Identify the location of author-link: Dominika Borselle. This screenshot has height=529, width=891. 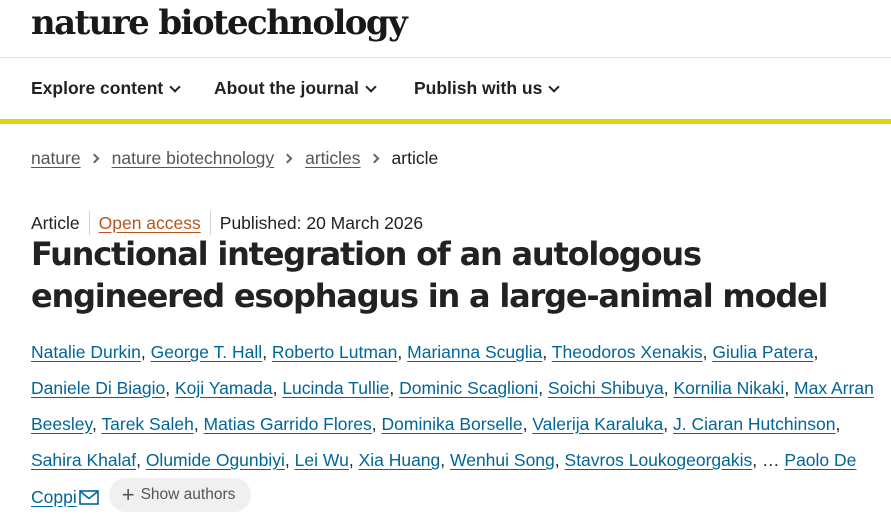
(452, 424).